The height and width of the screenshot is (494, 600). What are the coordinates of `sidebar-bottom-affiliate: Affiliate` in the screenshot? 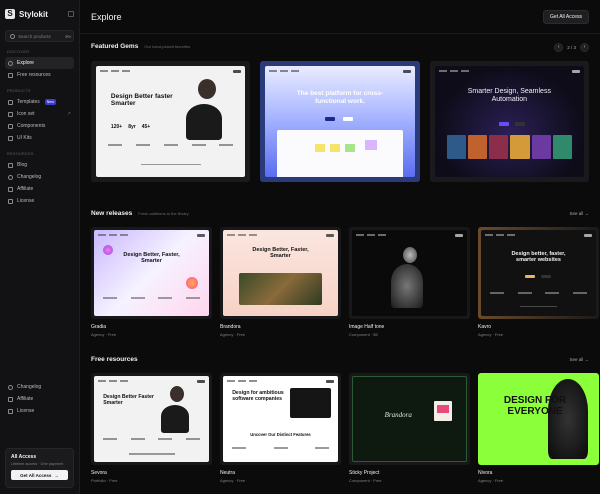 It's located at (39, 399).